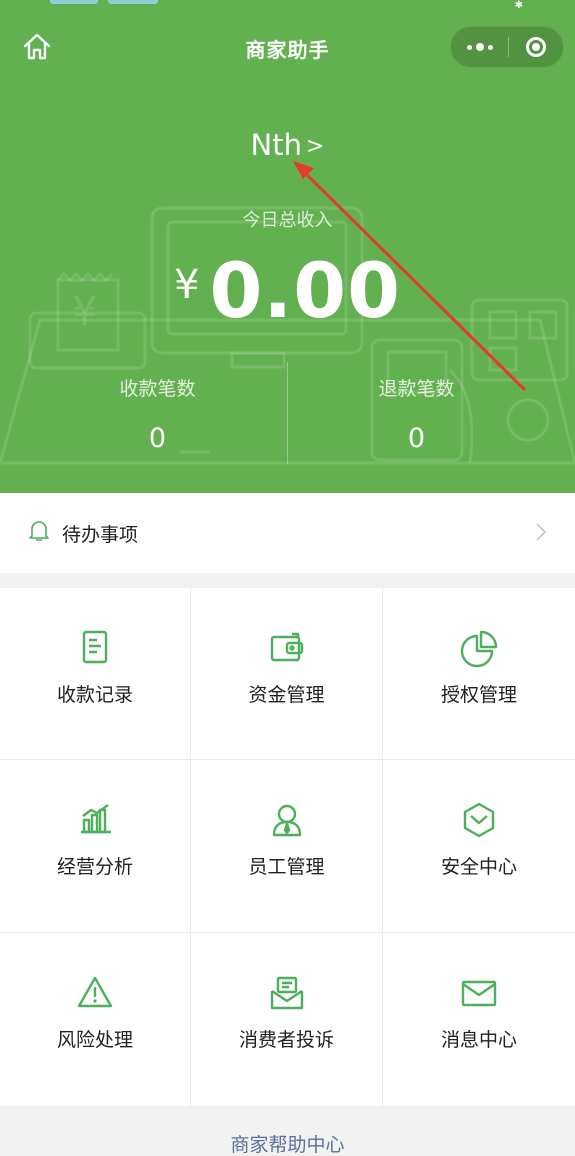  Describe the element at coordinates (286, 647) in the screenshot. I see `wallet-icon` at that location.